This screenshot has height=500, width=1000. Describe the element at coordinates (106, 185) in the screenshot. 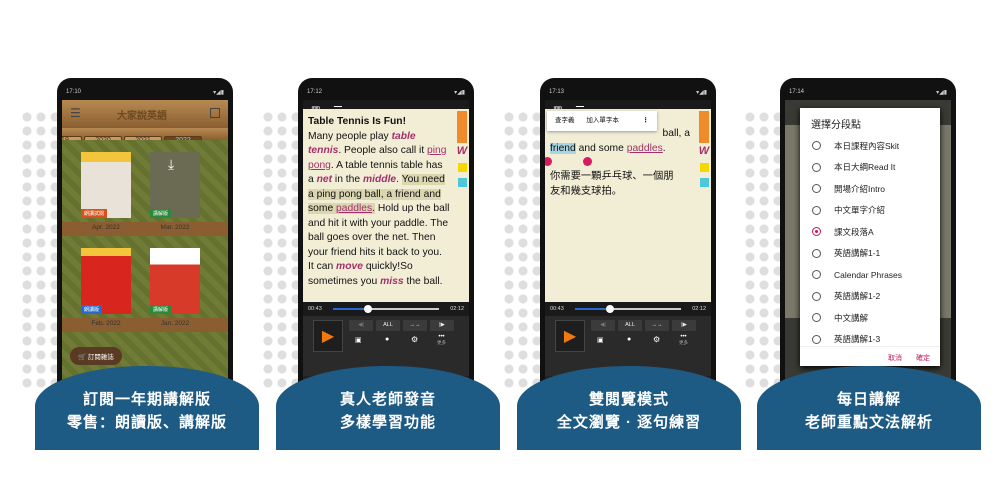

I see `issue-cover: 朗讀試閱` at that location.